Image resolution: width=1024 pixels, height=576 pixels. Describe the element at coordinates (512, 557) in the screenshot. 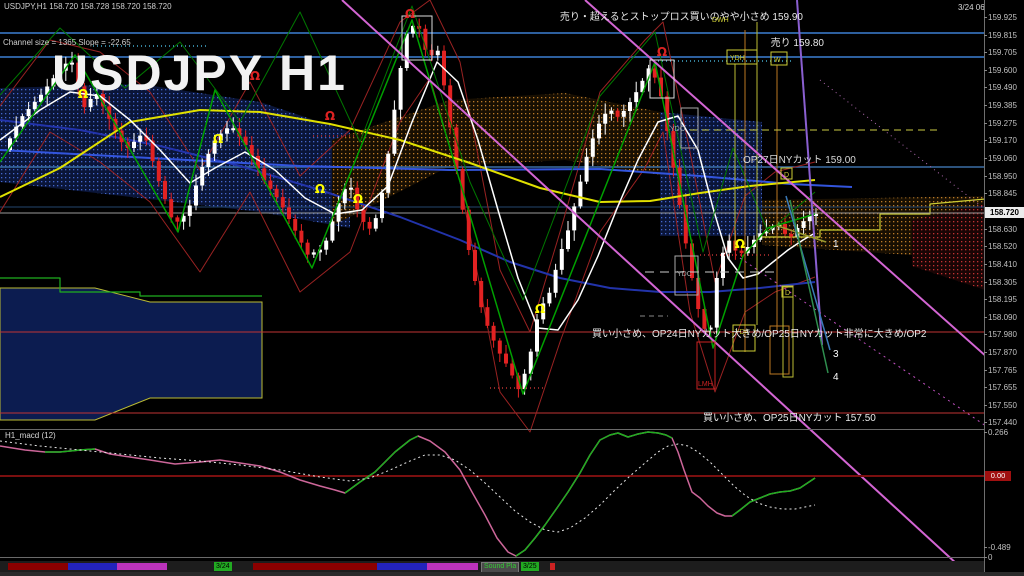

I see `panel-separator-bottom` at that location.